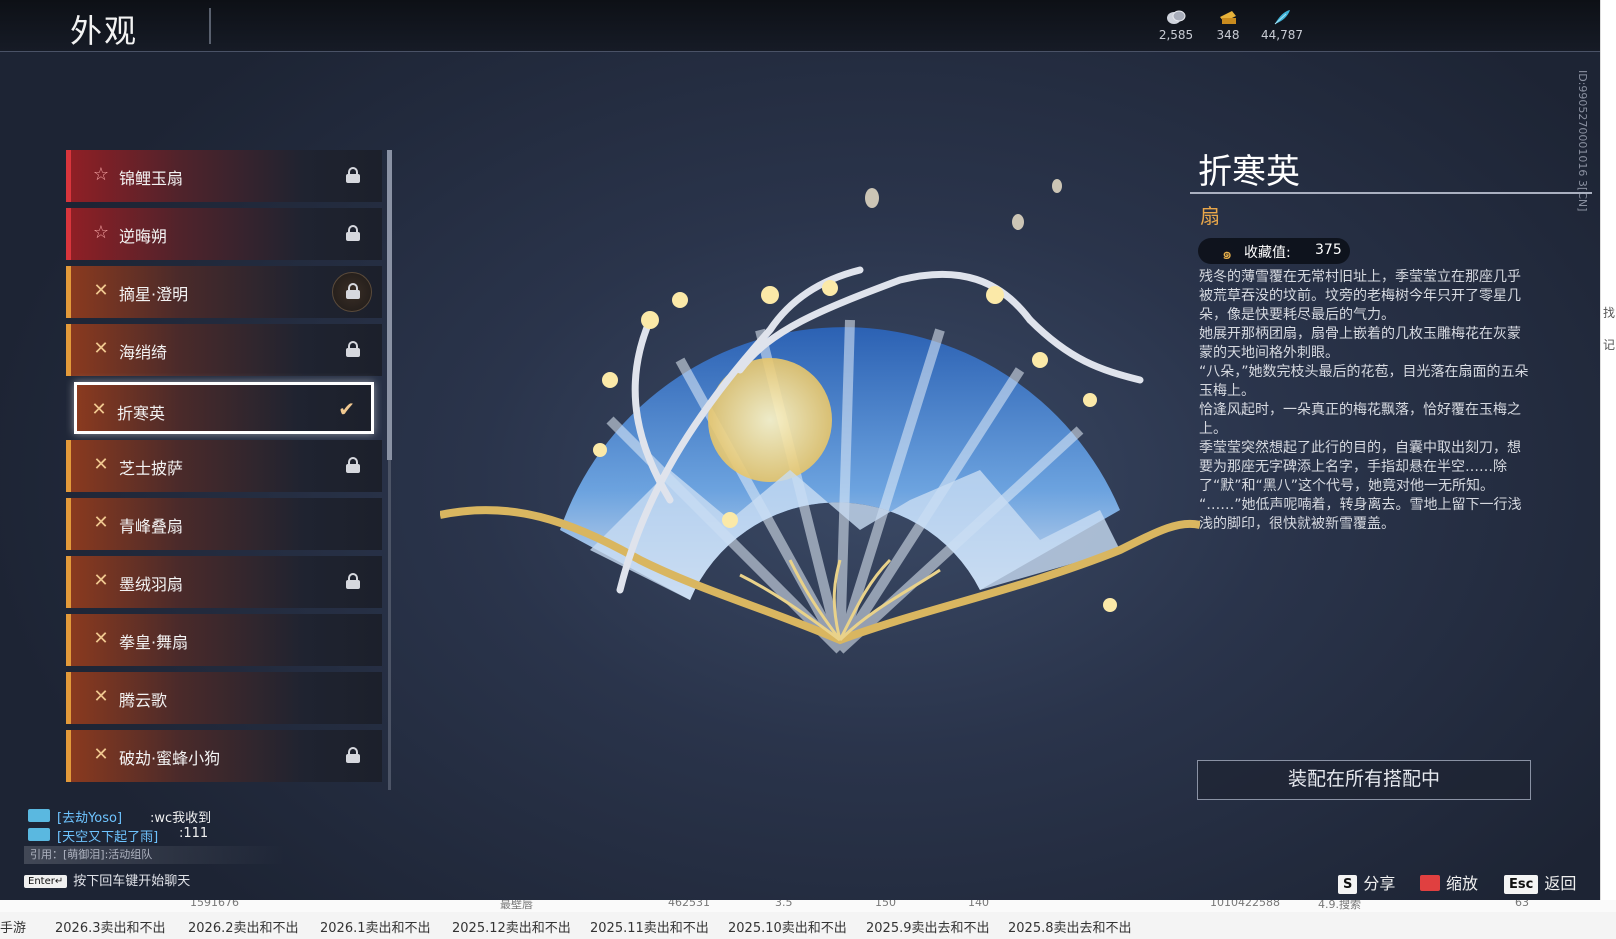 Image resolution: width=1616 pixels, height=939 pixels. Describe the element at coordinates (928, 926) in the screenshot. I see `sheet-tab: 2025.9卖出去和不出` at that location.